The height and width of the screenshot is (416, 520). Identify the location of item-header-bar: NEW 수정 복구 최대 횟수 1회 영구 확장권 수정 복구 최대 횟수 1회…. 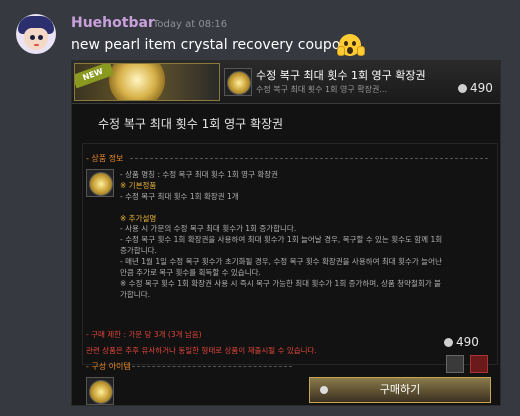
(286, 82).